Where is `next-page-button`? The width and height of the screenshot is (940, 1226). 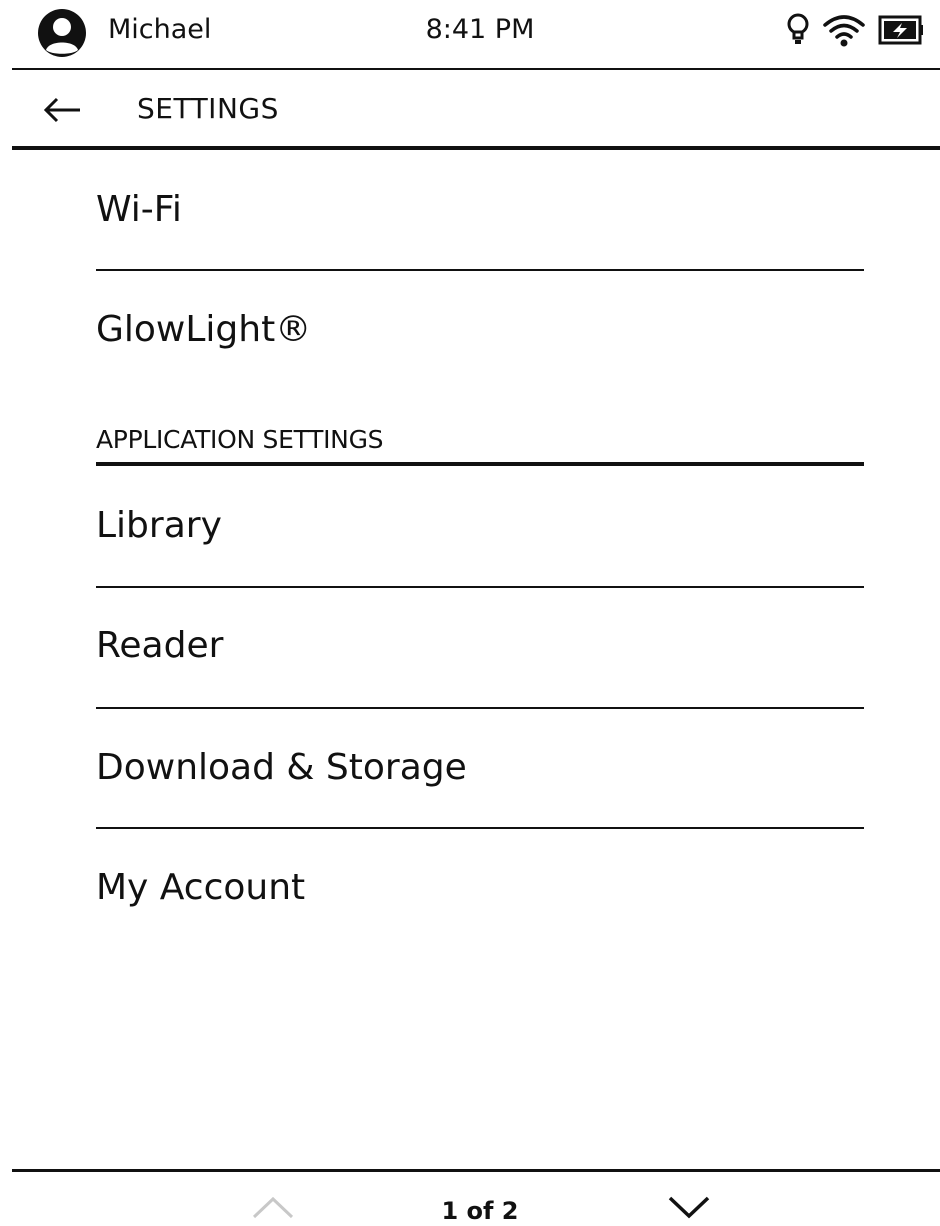
next-page-button is located at coordinates (689, 1207).